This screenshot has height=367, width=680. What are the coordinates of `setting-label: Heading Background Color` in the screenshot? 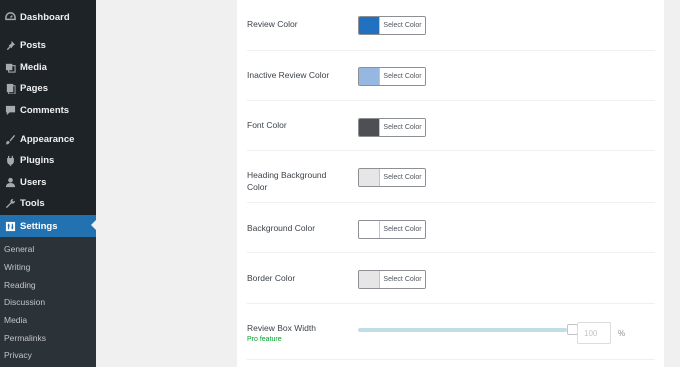 It's located at (287, 181).